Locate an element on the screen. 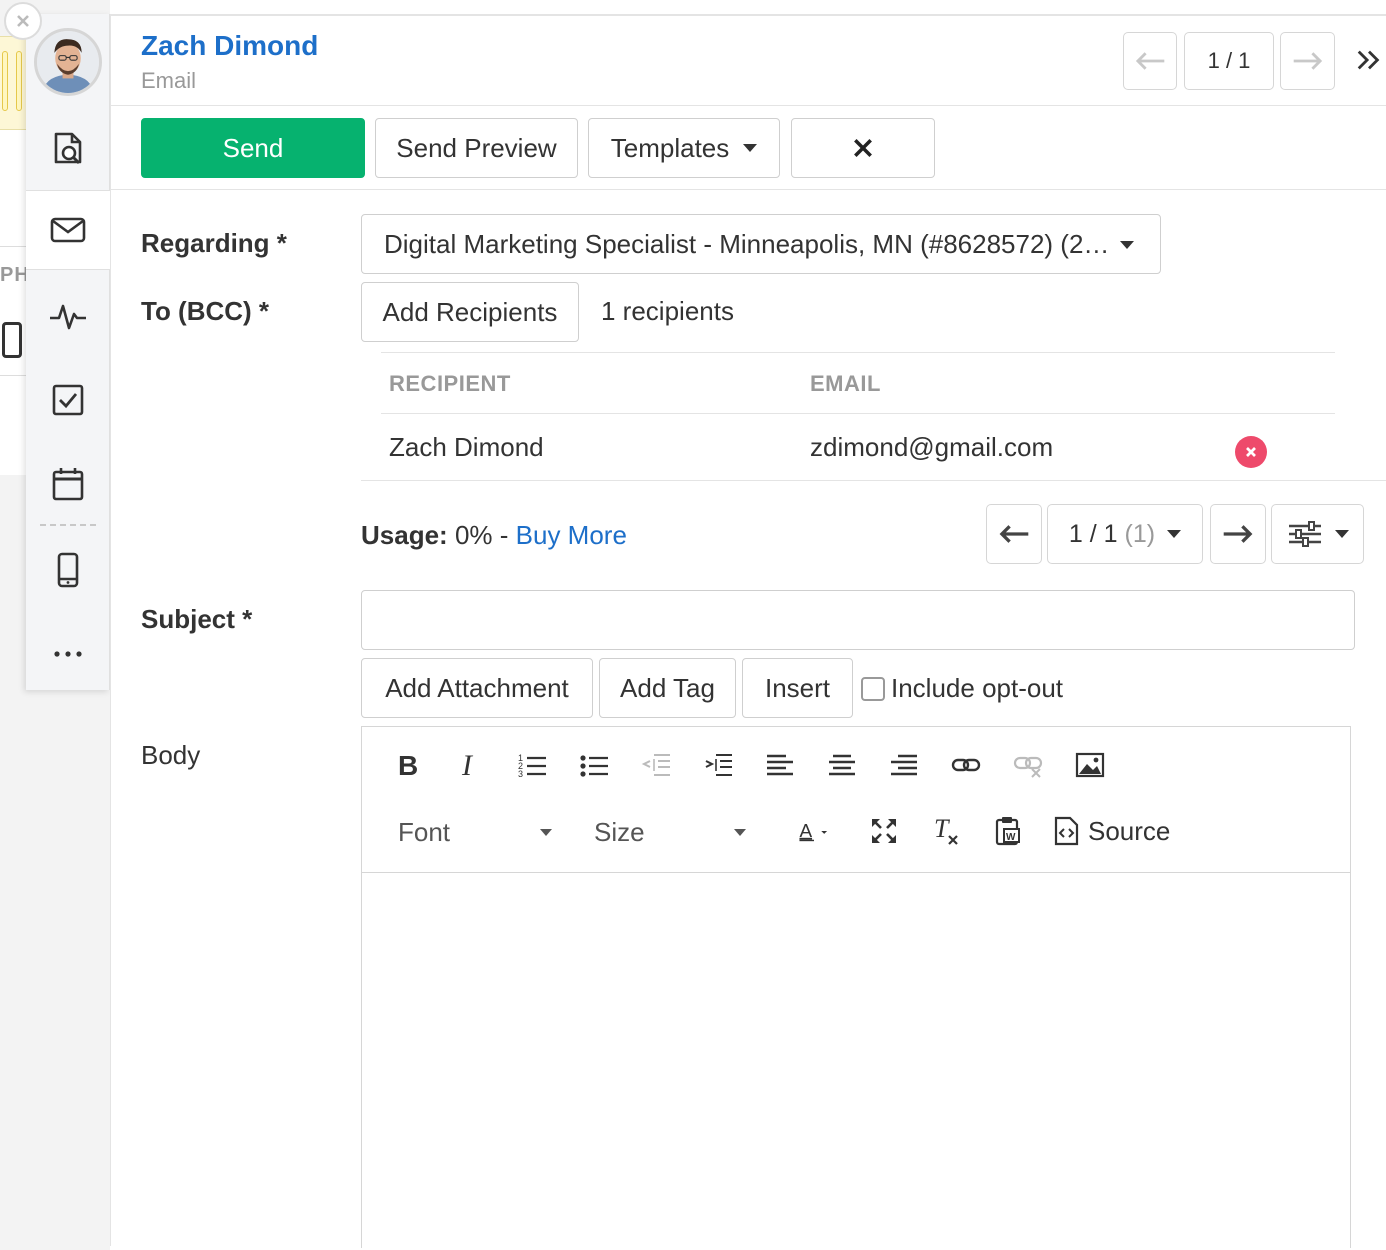 The image size is (1386, 1250). sidebar-search-record-button is located at coordinates (68, 148).